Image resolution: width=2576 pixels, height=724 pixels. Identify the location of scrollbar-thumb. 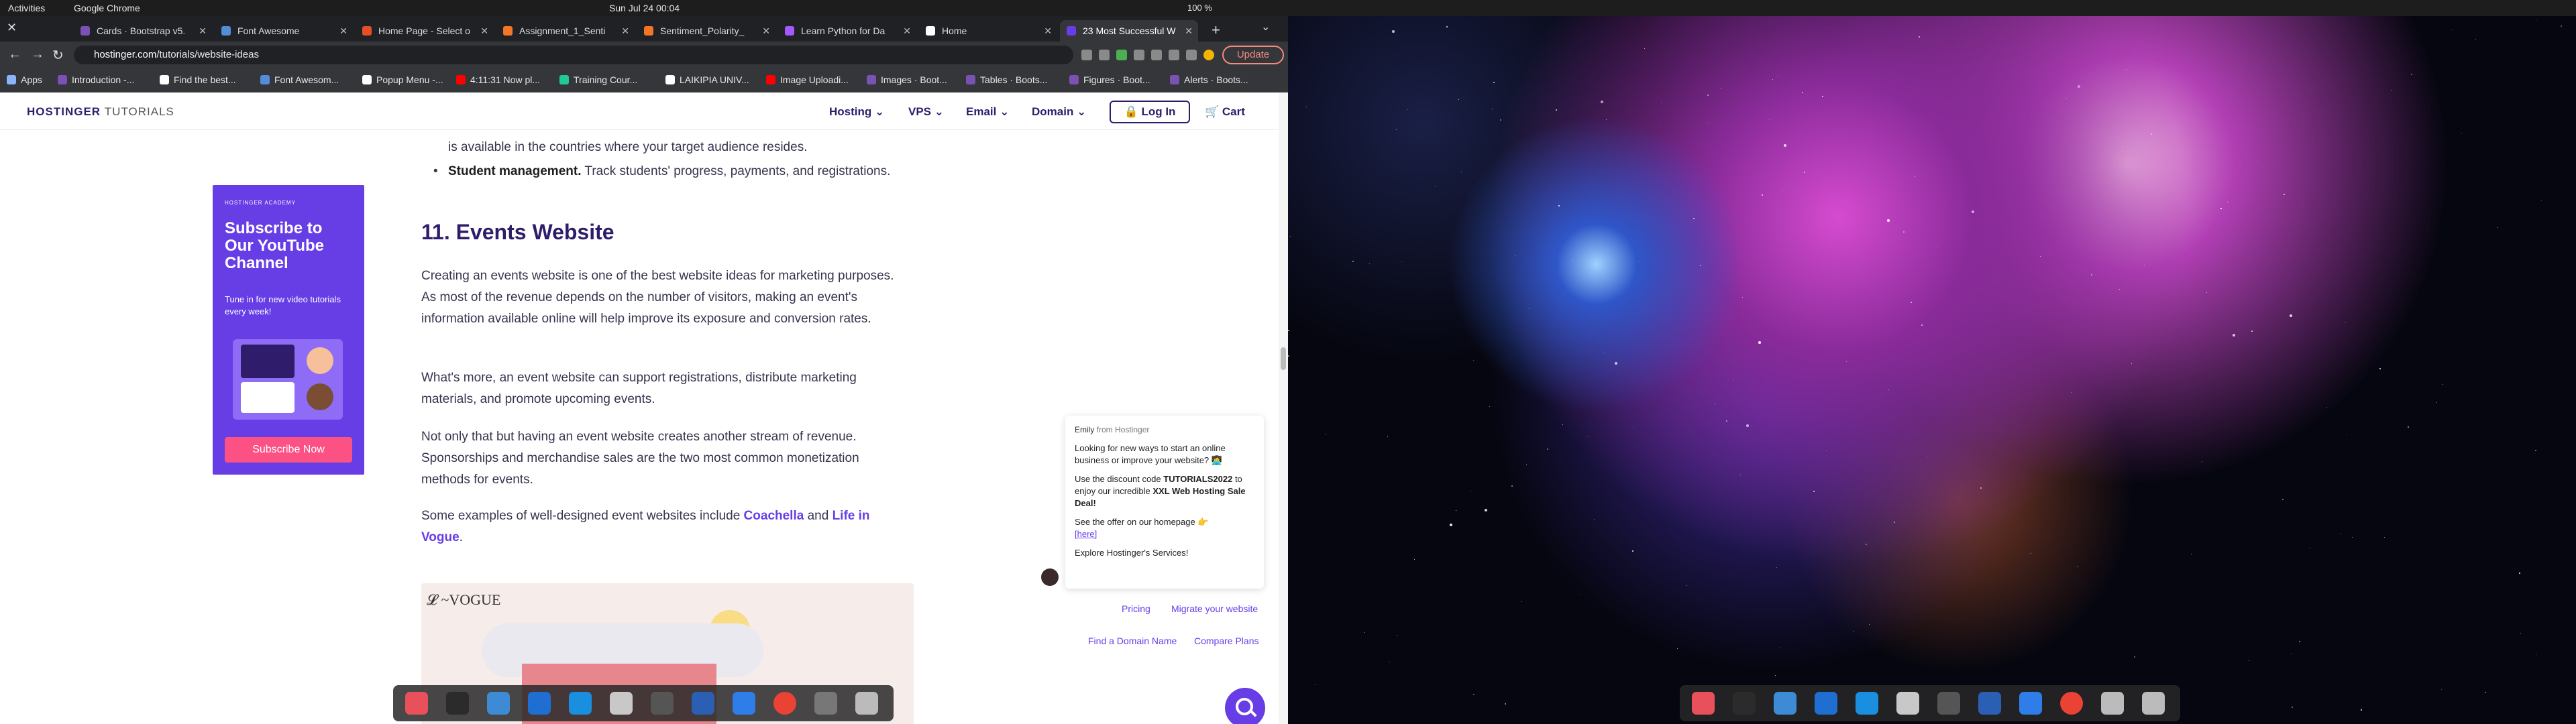
(1283, 358).